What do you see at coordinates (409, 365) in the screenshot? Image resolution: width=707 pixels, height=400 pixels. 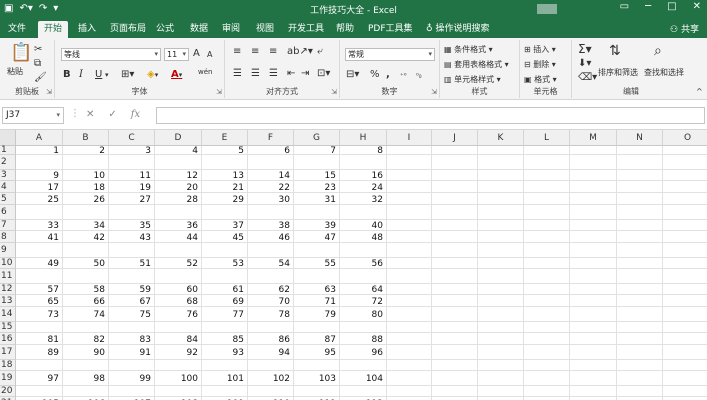 I see `cell-I18` at bounding box center [409, 365].